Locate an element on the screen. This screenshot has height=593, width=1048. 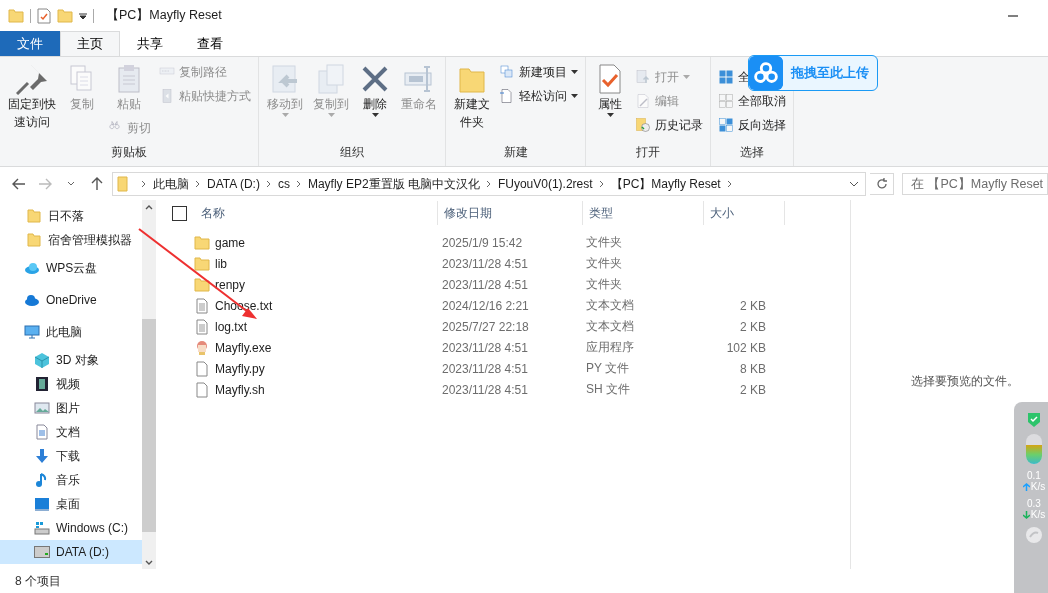
scrollbar is located at coordinates (149, 384).